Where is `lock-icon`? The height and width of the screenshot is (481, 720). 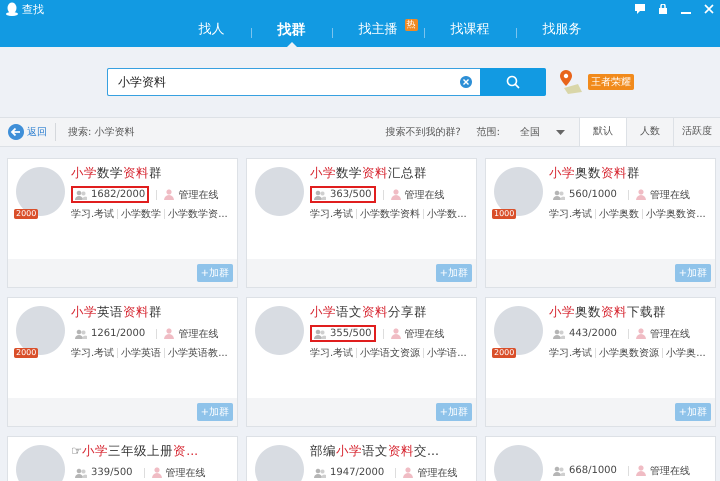 lock-icon is located at coordinates (663, 9).